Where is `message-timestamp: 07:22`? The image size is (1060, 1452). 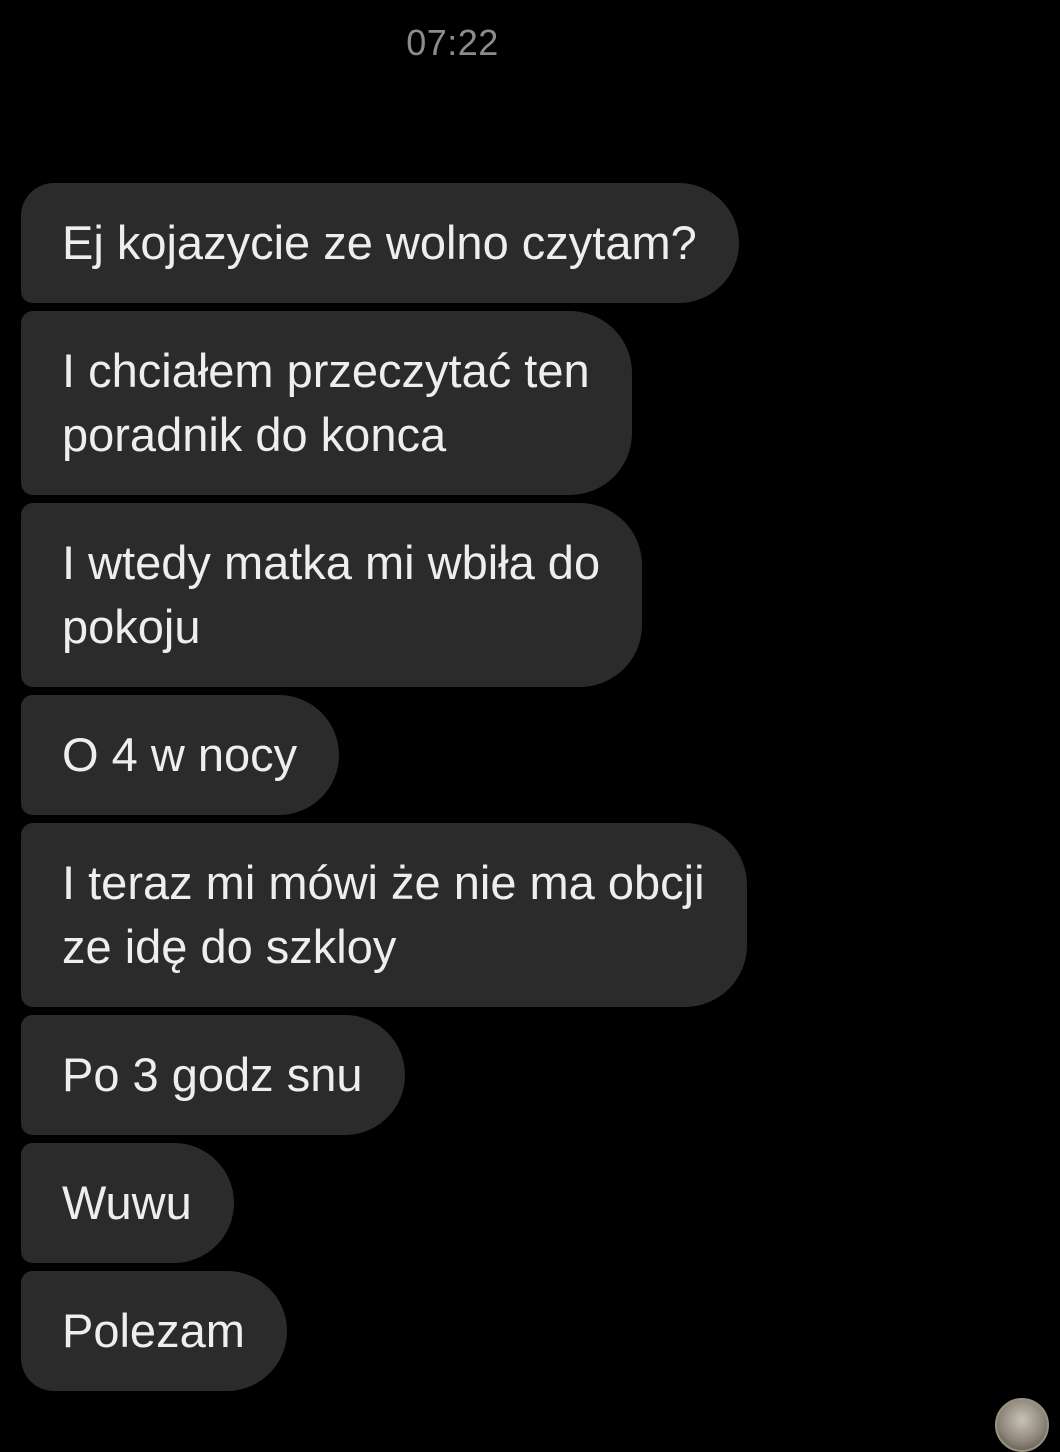
message-timestamp: 07:22 is located at coordinates (452, 42).